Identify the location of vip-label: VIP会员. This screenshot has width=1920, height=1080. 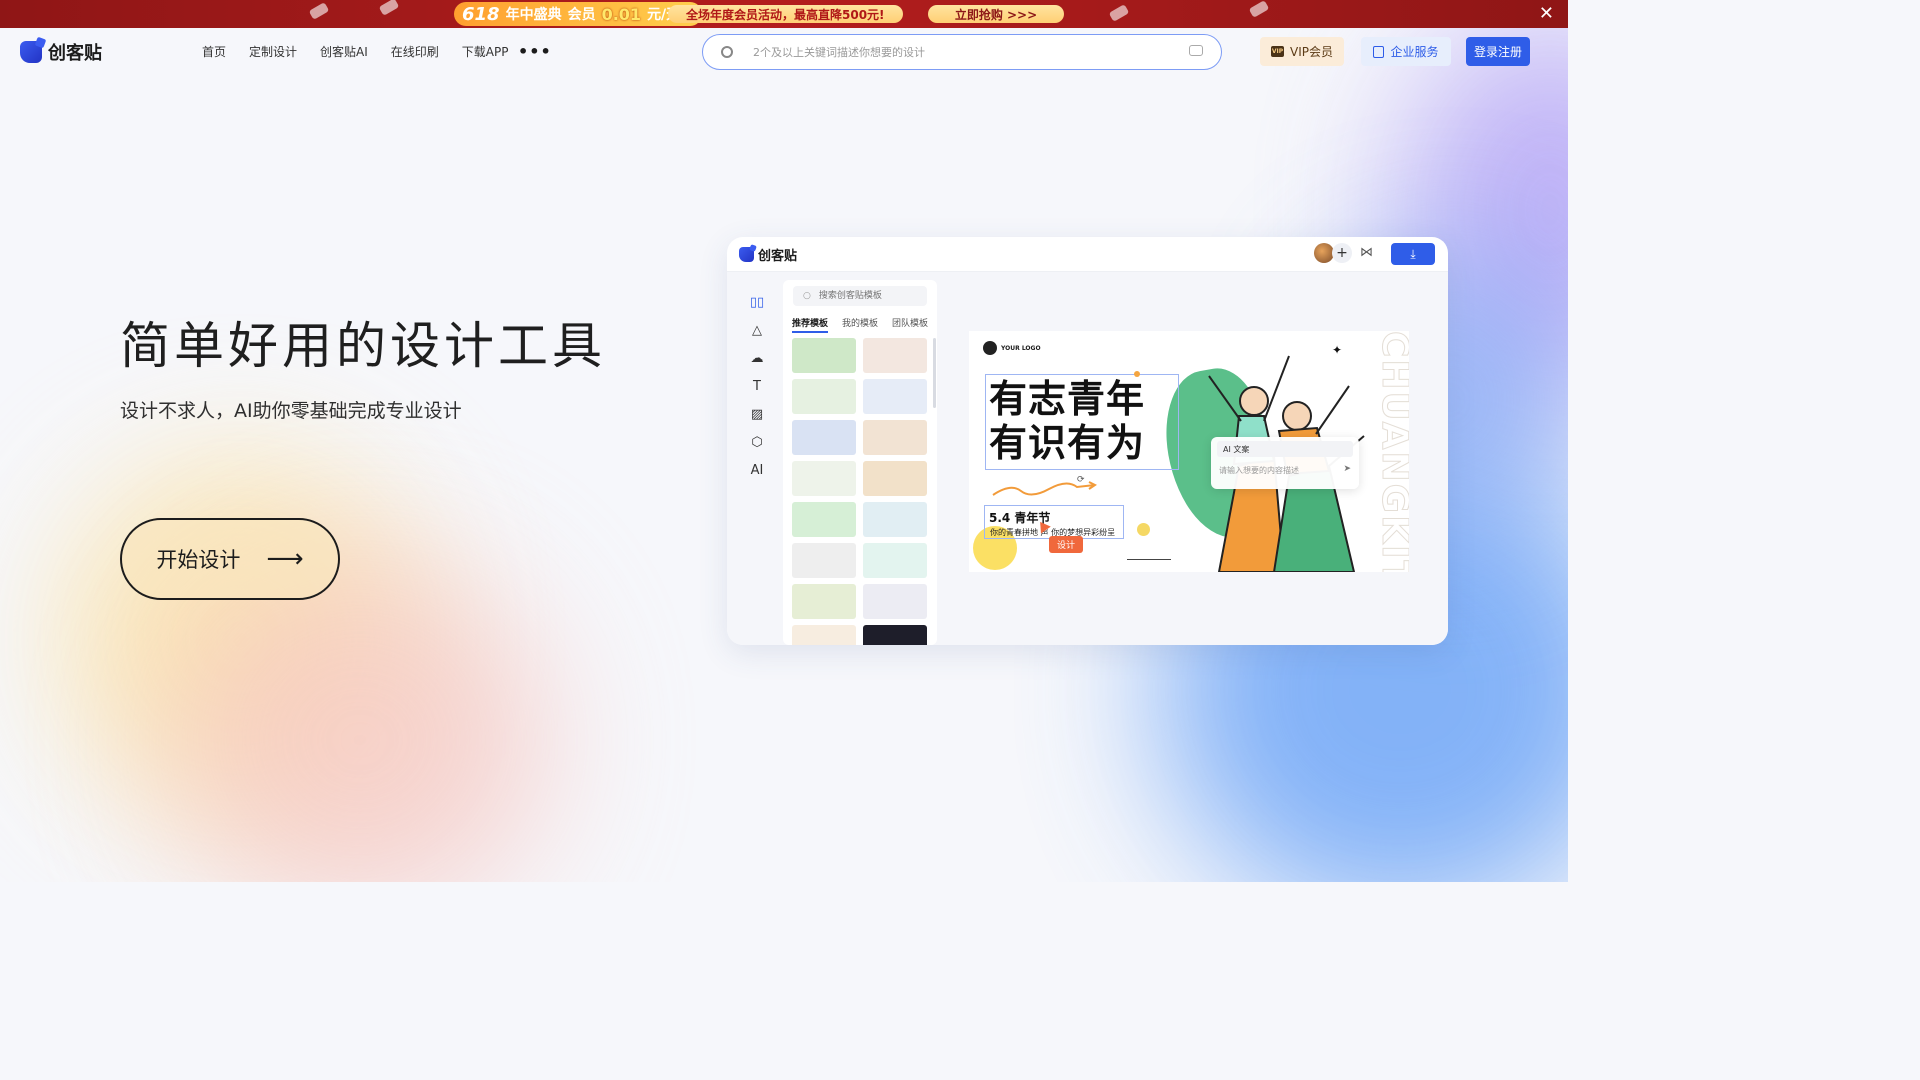
(1311, 52).